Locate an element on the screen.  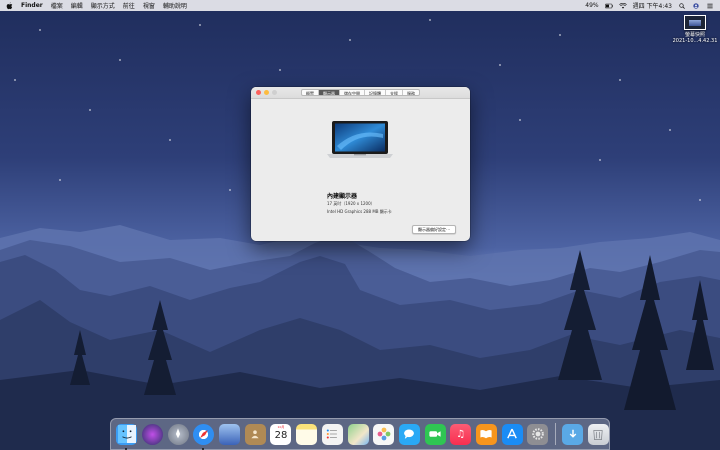
dock-safari-icon is located at coordinates (204, 436).